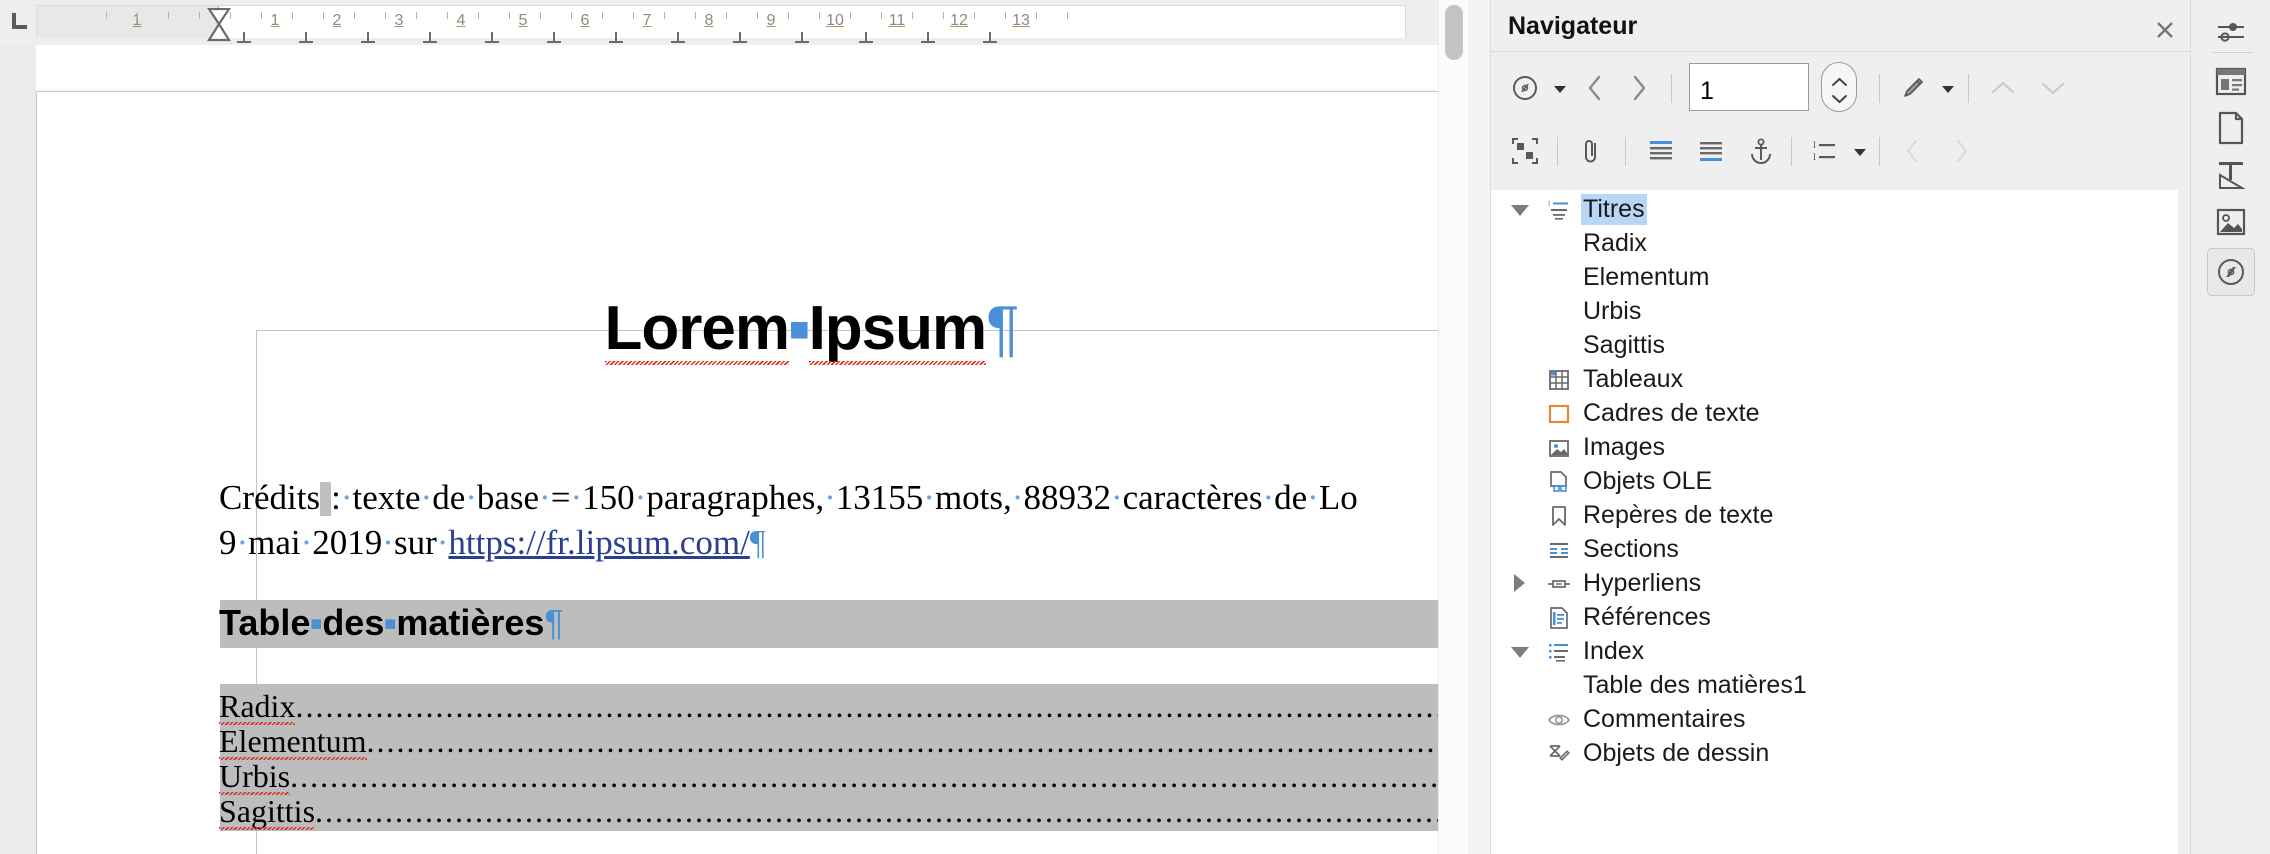 The width and height of the screenshot is (2270, 854). I want to click on tree-item-commentaires: Commentaires, so click(1834, 720).